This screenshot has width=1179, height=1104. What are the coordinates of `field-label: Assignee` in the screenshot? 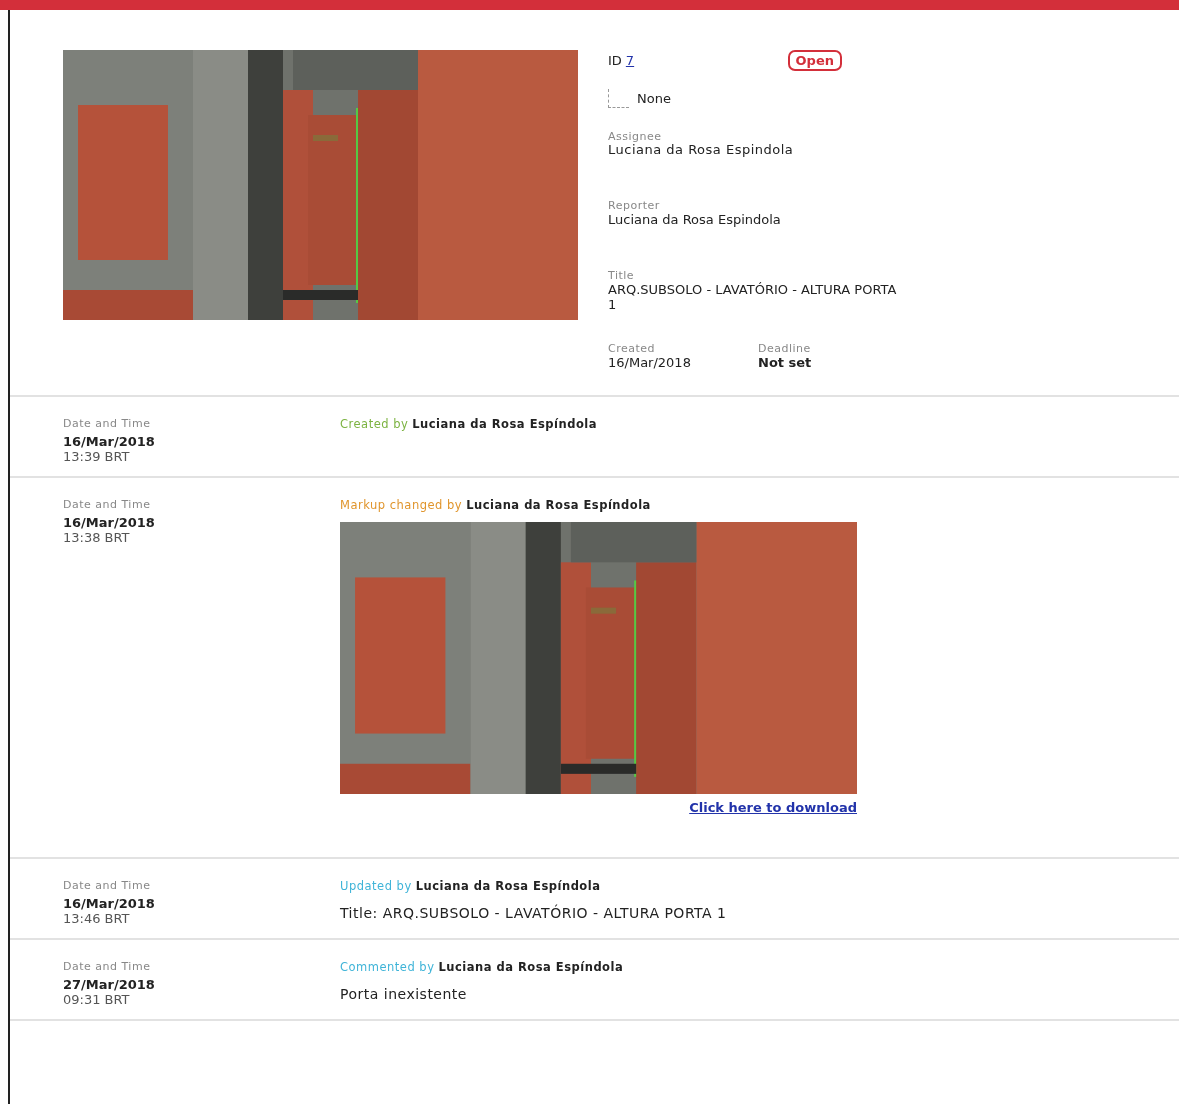 It's located at (635, 136).